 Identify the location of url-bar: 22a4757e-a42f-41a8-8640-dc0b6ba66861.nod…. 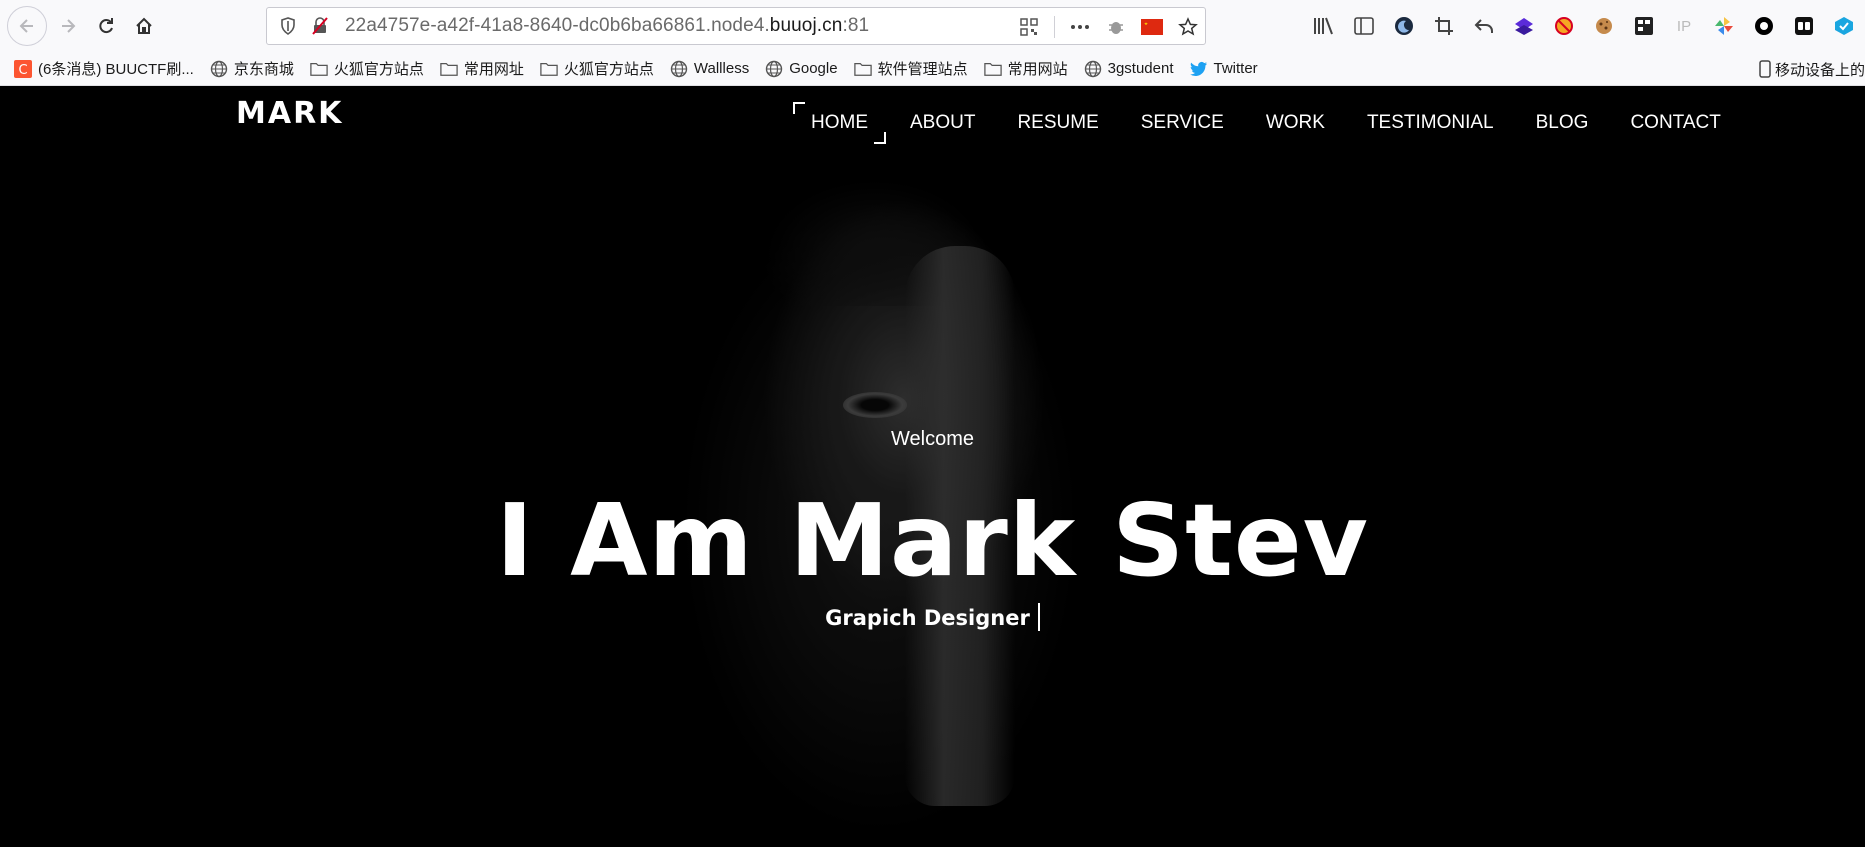
(736, 26).